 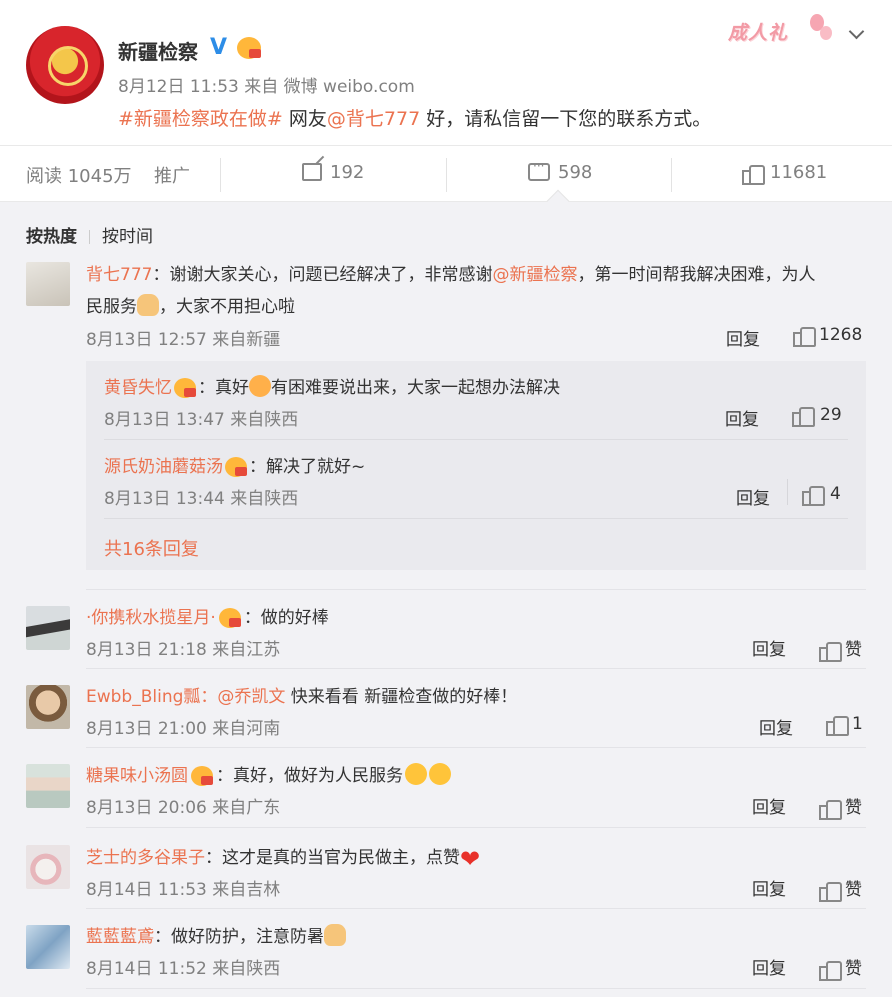 I want to click on share-count: 192, so click(x=347, y=172).